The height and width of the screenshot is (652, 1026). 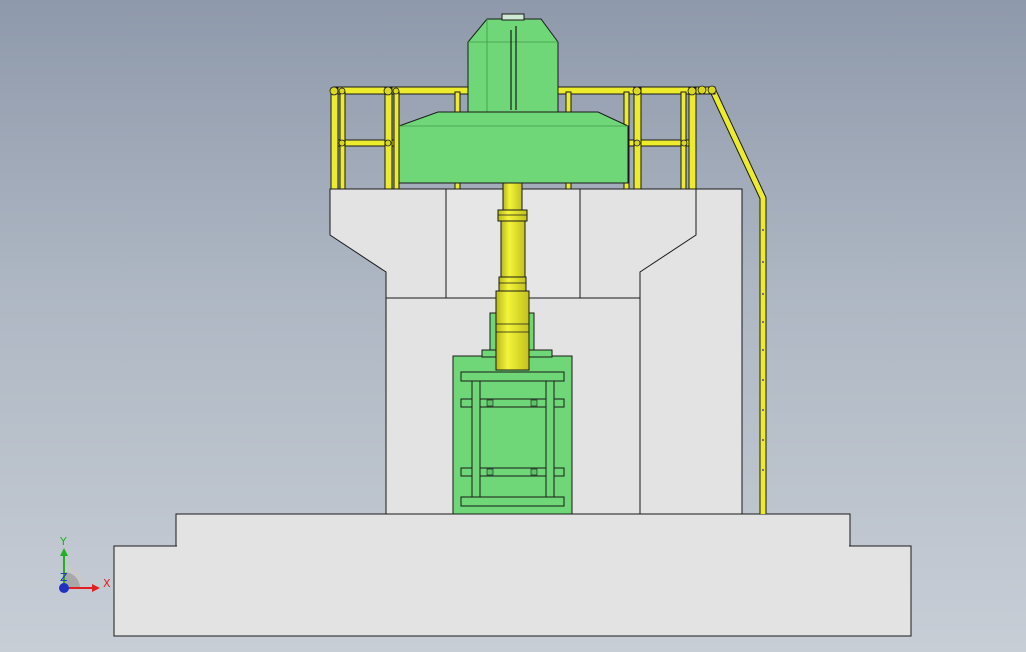 What do you see at coordinates (513, 65) in the screenshot?
I see `motor-housing` at bounding box center [513, 65].